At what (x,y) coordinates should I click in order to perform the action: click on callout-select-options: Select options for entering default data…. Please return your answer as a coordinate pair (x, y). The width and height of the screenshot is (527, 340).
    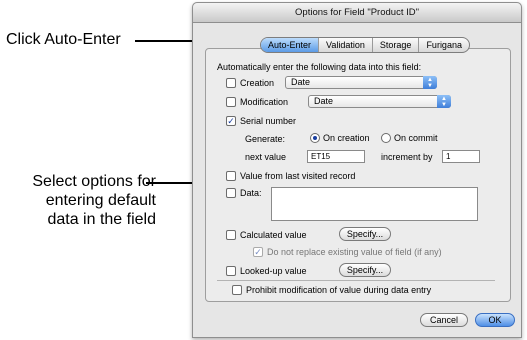
    Looking at the image, I should click on (78, 200).